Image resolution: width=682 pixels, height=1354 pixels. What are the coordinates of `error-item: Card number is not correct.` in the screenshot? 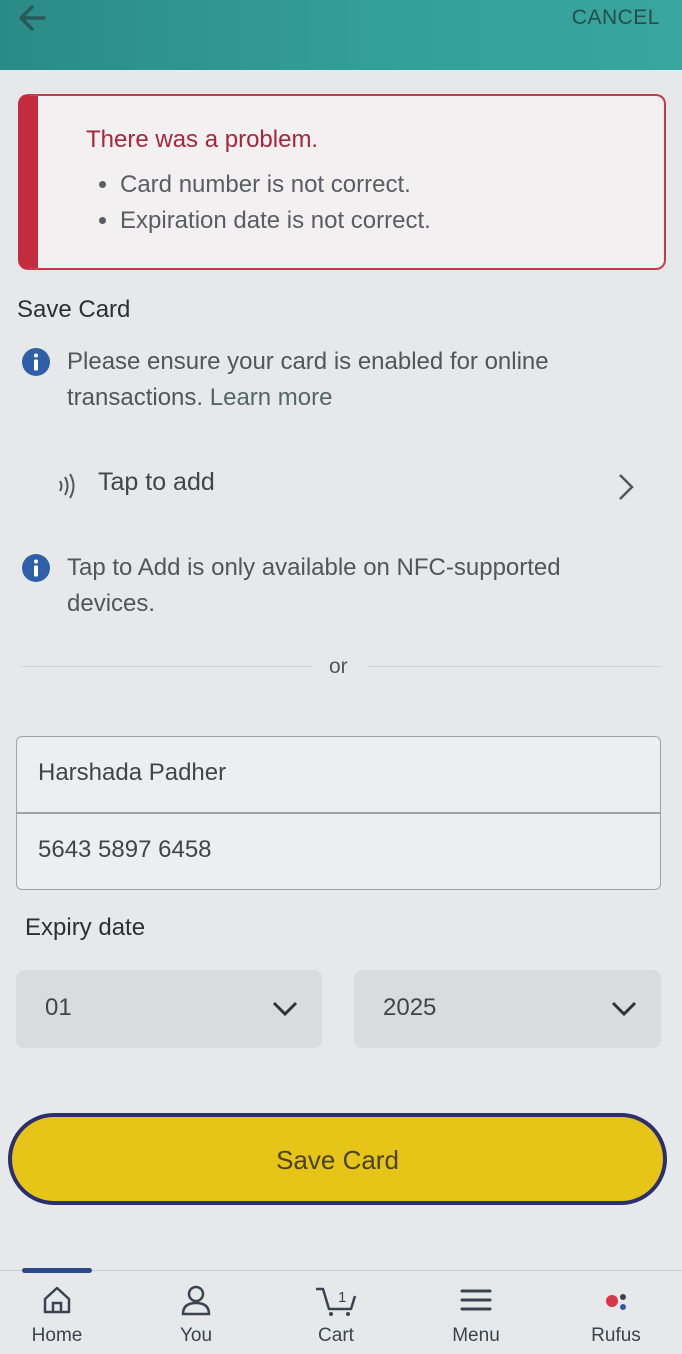 It's located at (275, 185).